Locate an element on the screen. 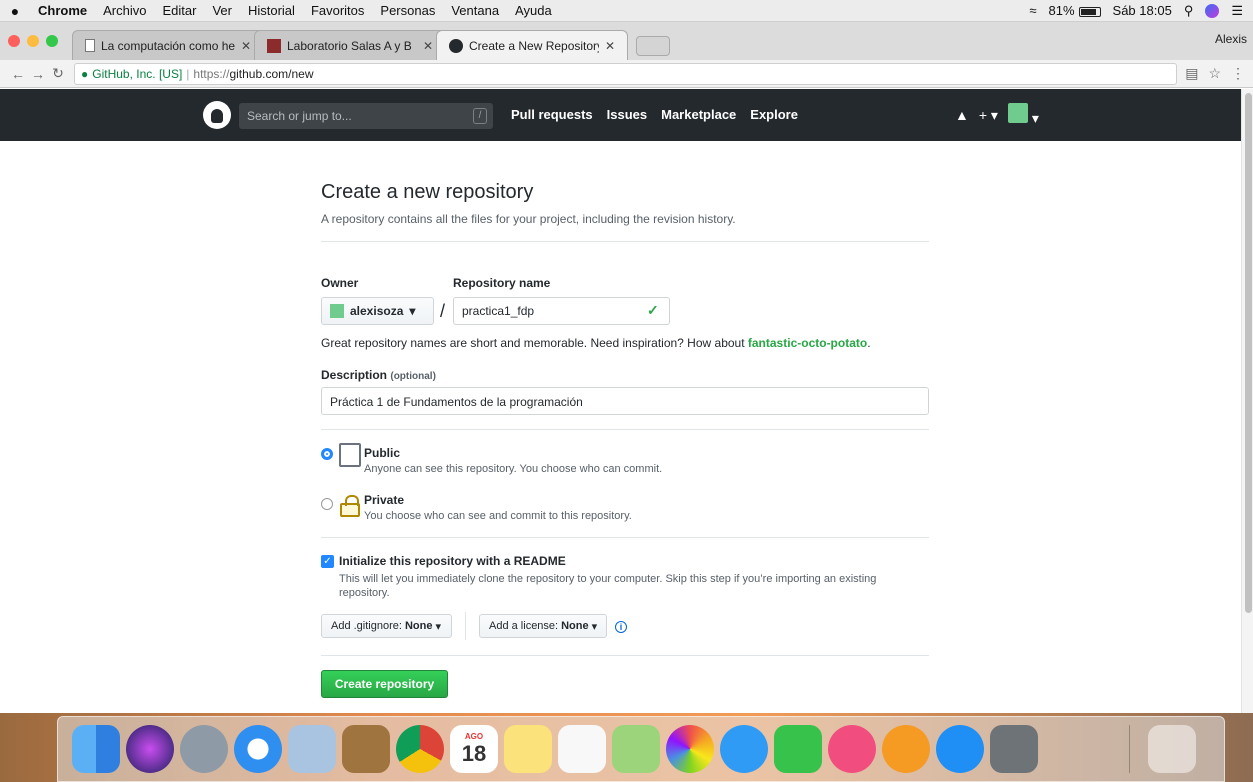 The height and width of the screenshot is (782, 1253). scrollbar-thumb is located at coordinates (1248, 353).